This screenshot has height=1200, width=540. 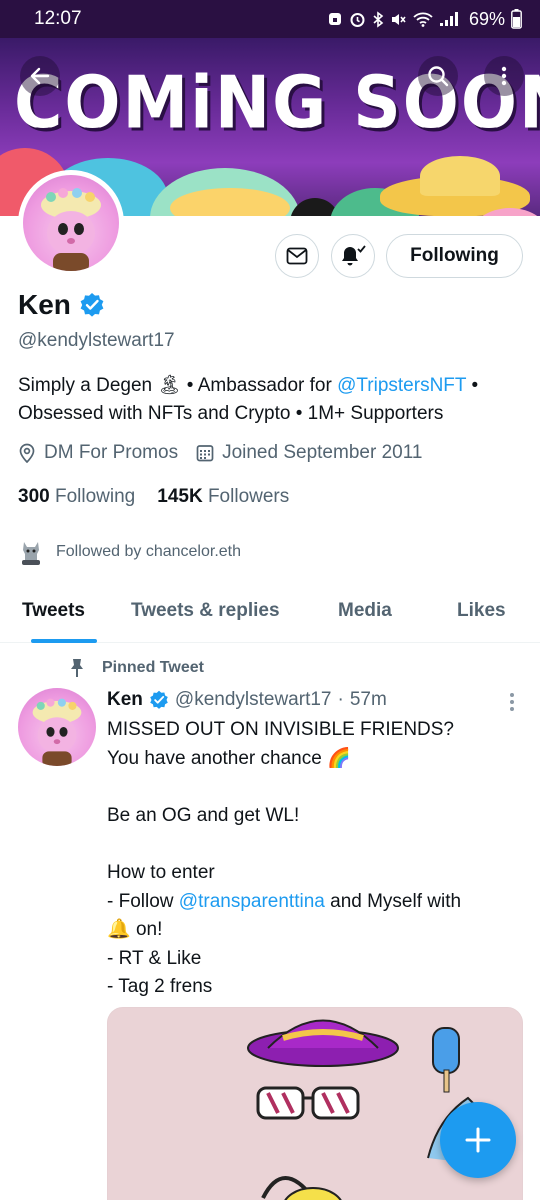 I want to click on pinned-label: Pinned Tweet, so click(x=137, y=668).